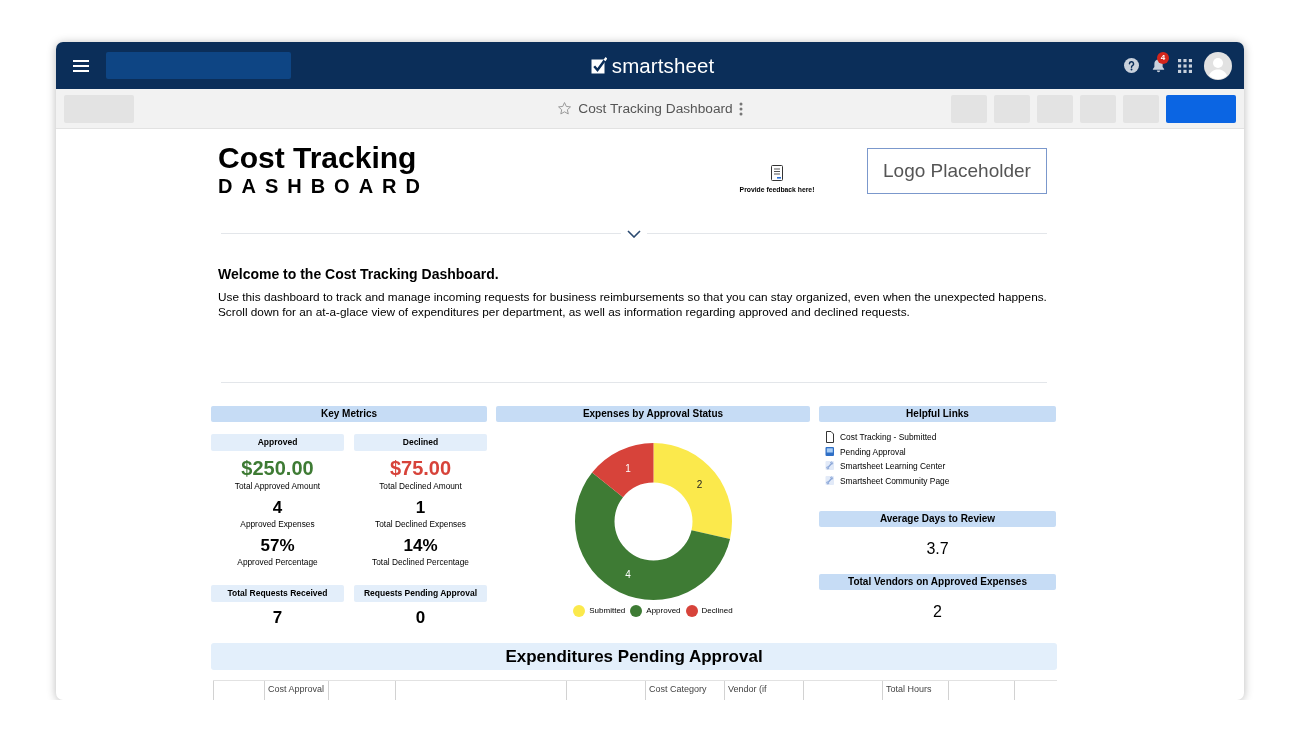  What do you see at coordinates (717, 611) in the screenshot?
I see `legend-label: Declined` at bounding box center [717, 611].